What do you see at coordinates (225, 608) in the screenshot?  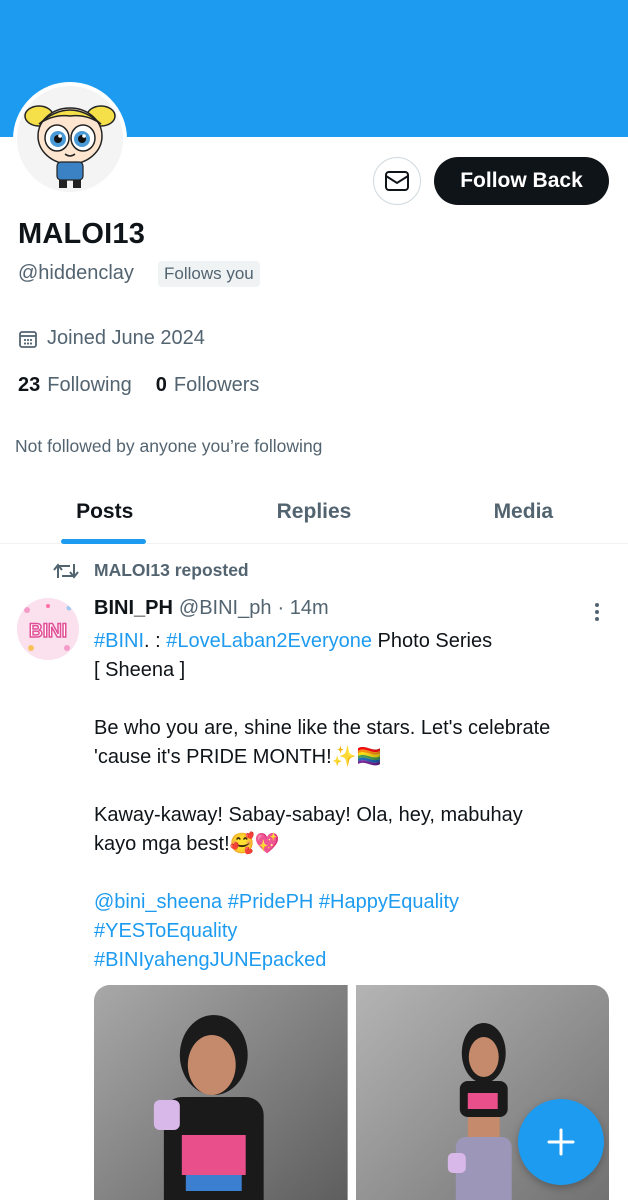 I see `post-author-handle: @BINI_ph` at bounding box center [225, 608].